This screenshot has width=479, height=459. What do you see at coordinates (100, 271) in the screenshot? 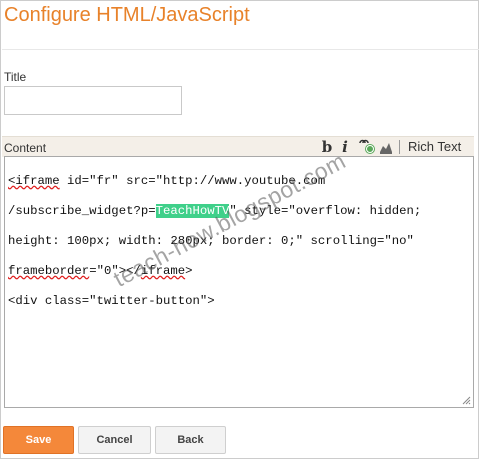
I see `code-line: frameborder="0"></iframe>` at bounding box center [100, 271].